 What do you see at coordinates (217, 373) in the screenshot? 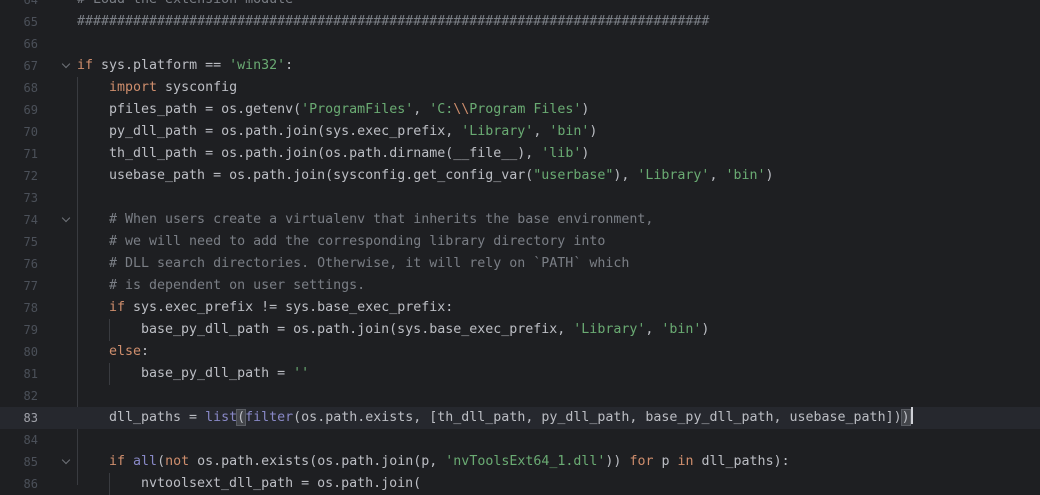
I see `code-token: base_py_dll_path =` at bounding box center [217, 373].